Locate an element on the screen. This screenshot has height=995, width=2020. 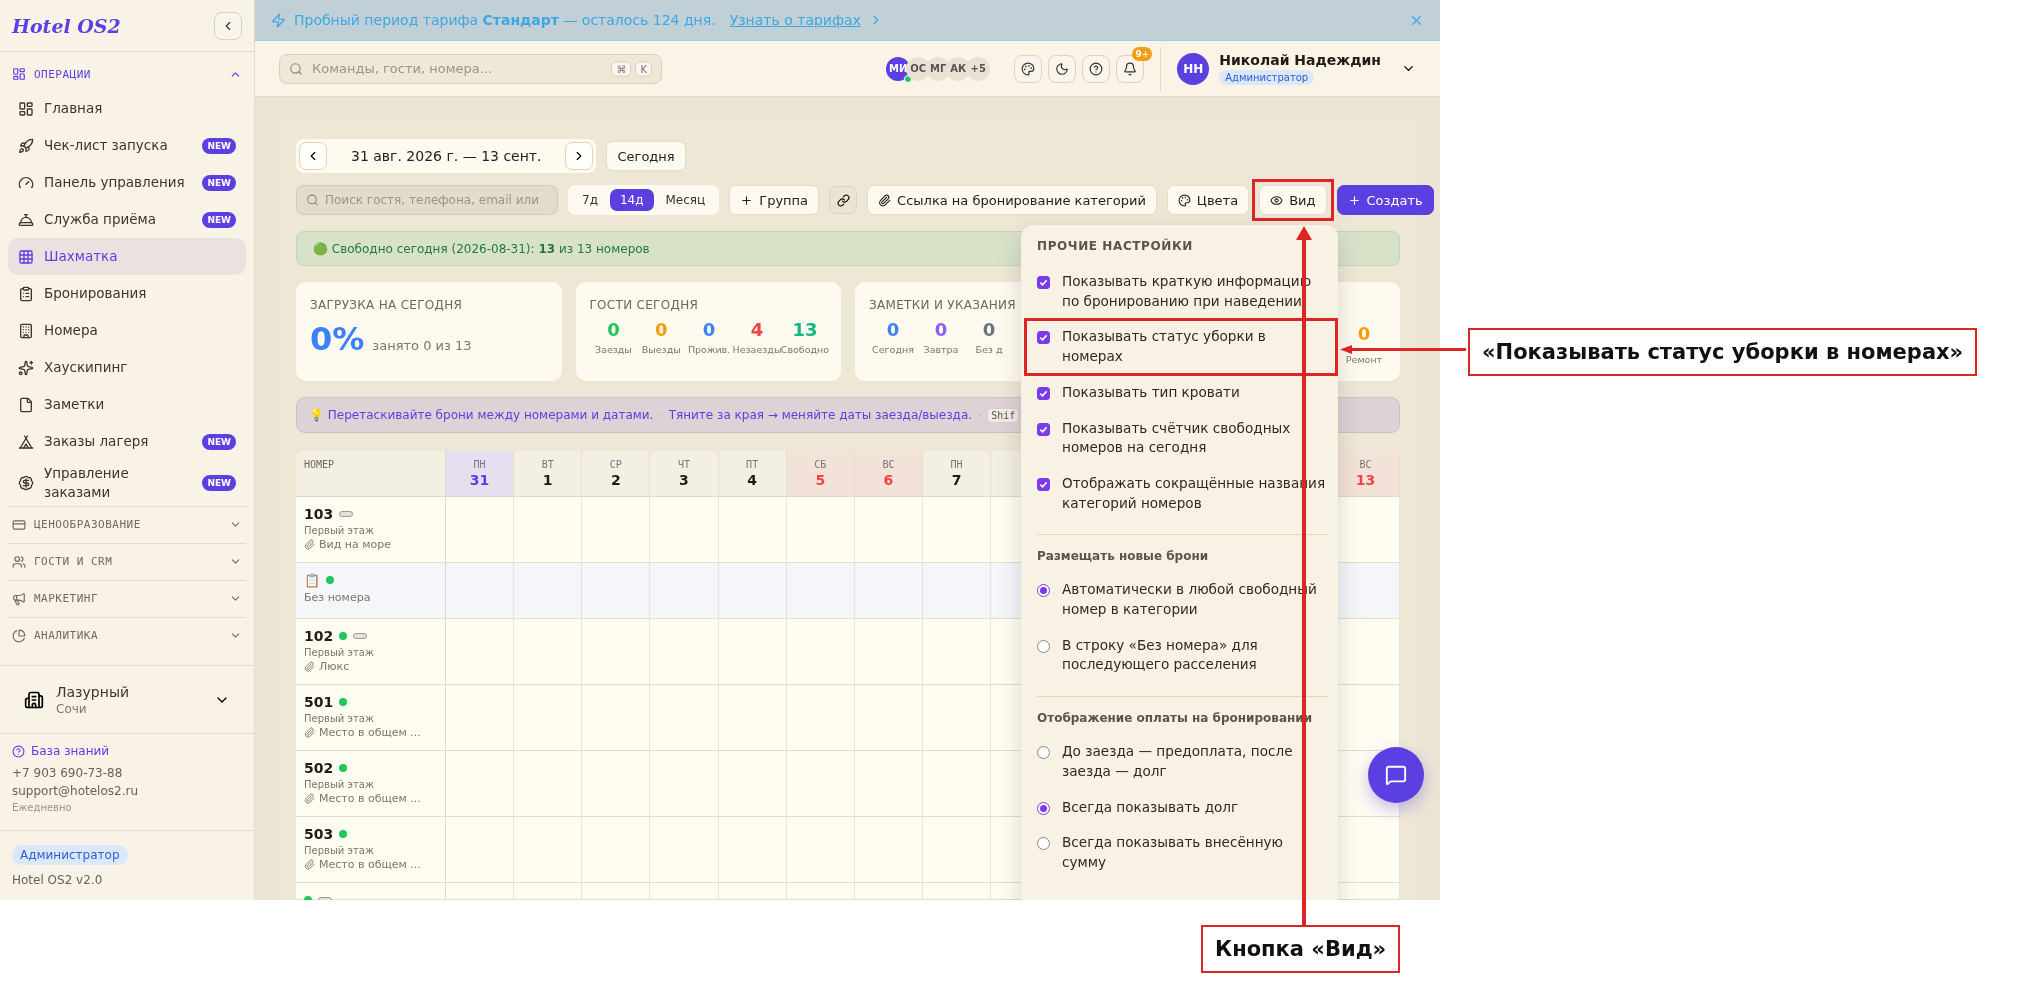
nav-section-header: ОПЕРАЦИИ is located at coordinates (127, 74).